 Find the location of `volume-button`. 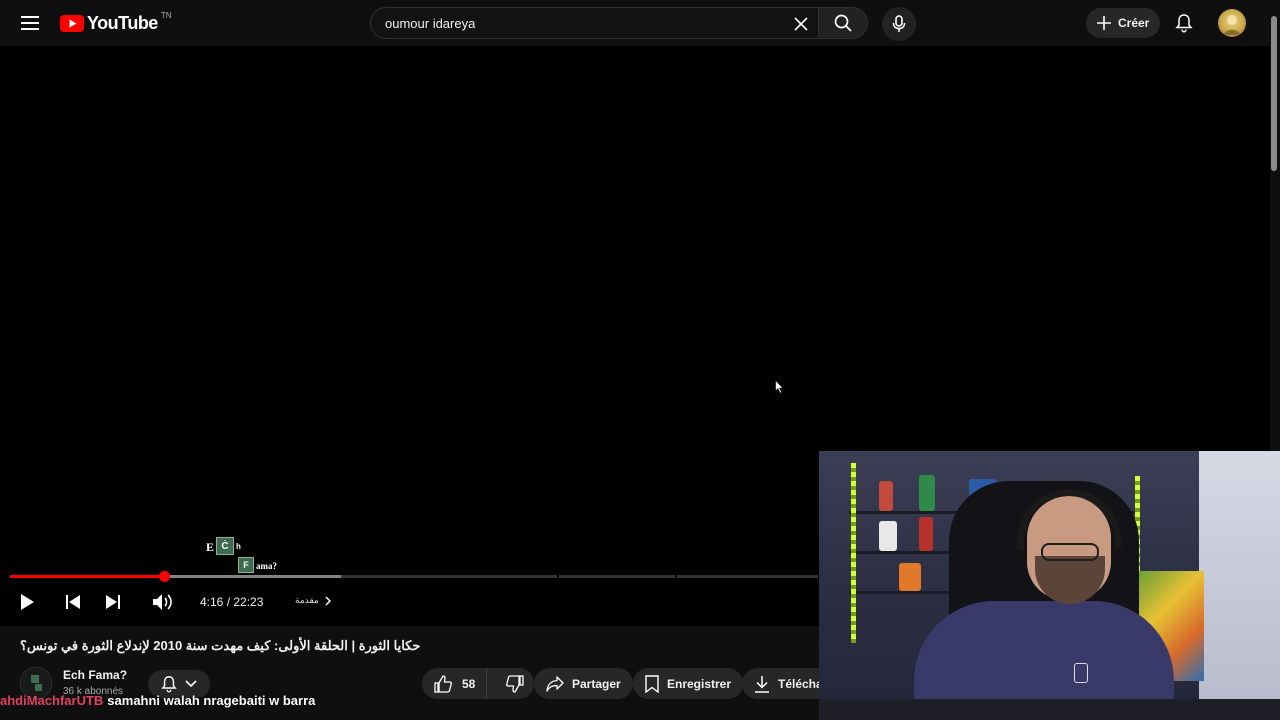

volume-button is located at coordinates (163, 602).